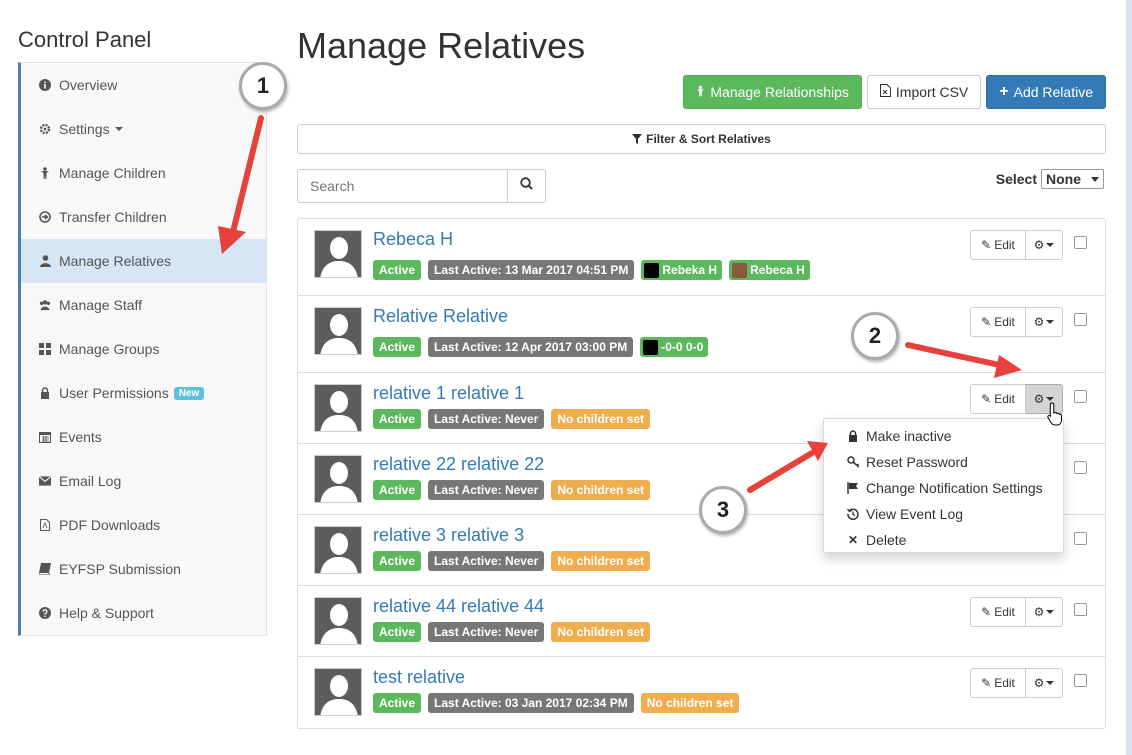  I want to click on scrollbar-edge, so click(1129, 377).